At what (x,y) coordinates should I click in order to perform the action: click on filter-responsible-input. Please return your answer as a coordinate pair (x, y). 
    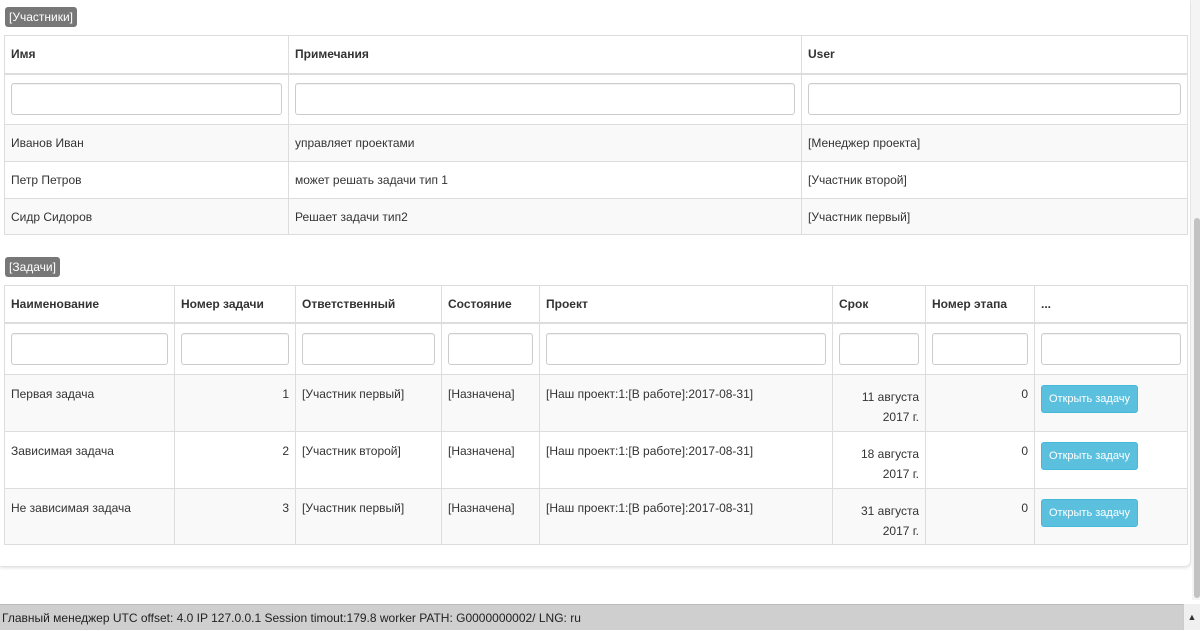
    Looking at the image, I should click on (368, 348).